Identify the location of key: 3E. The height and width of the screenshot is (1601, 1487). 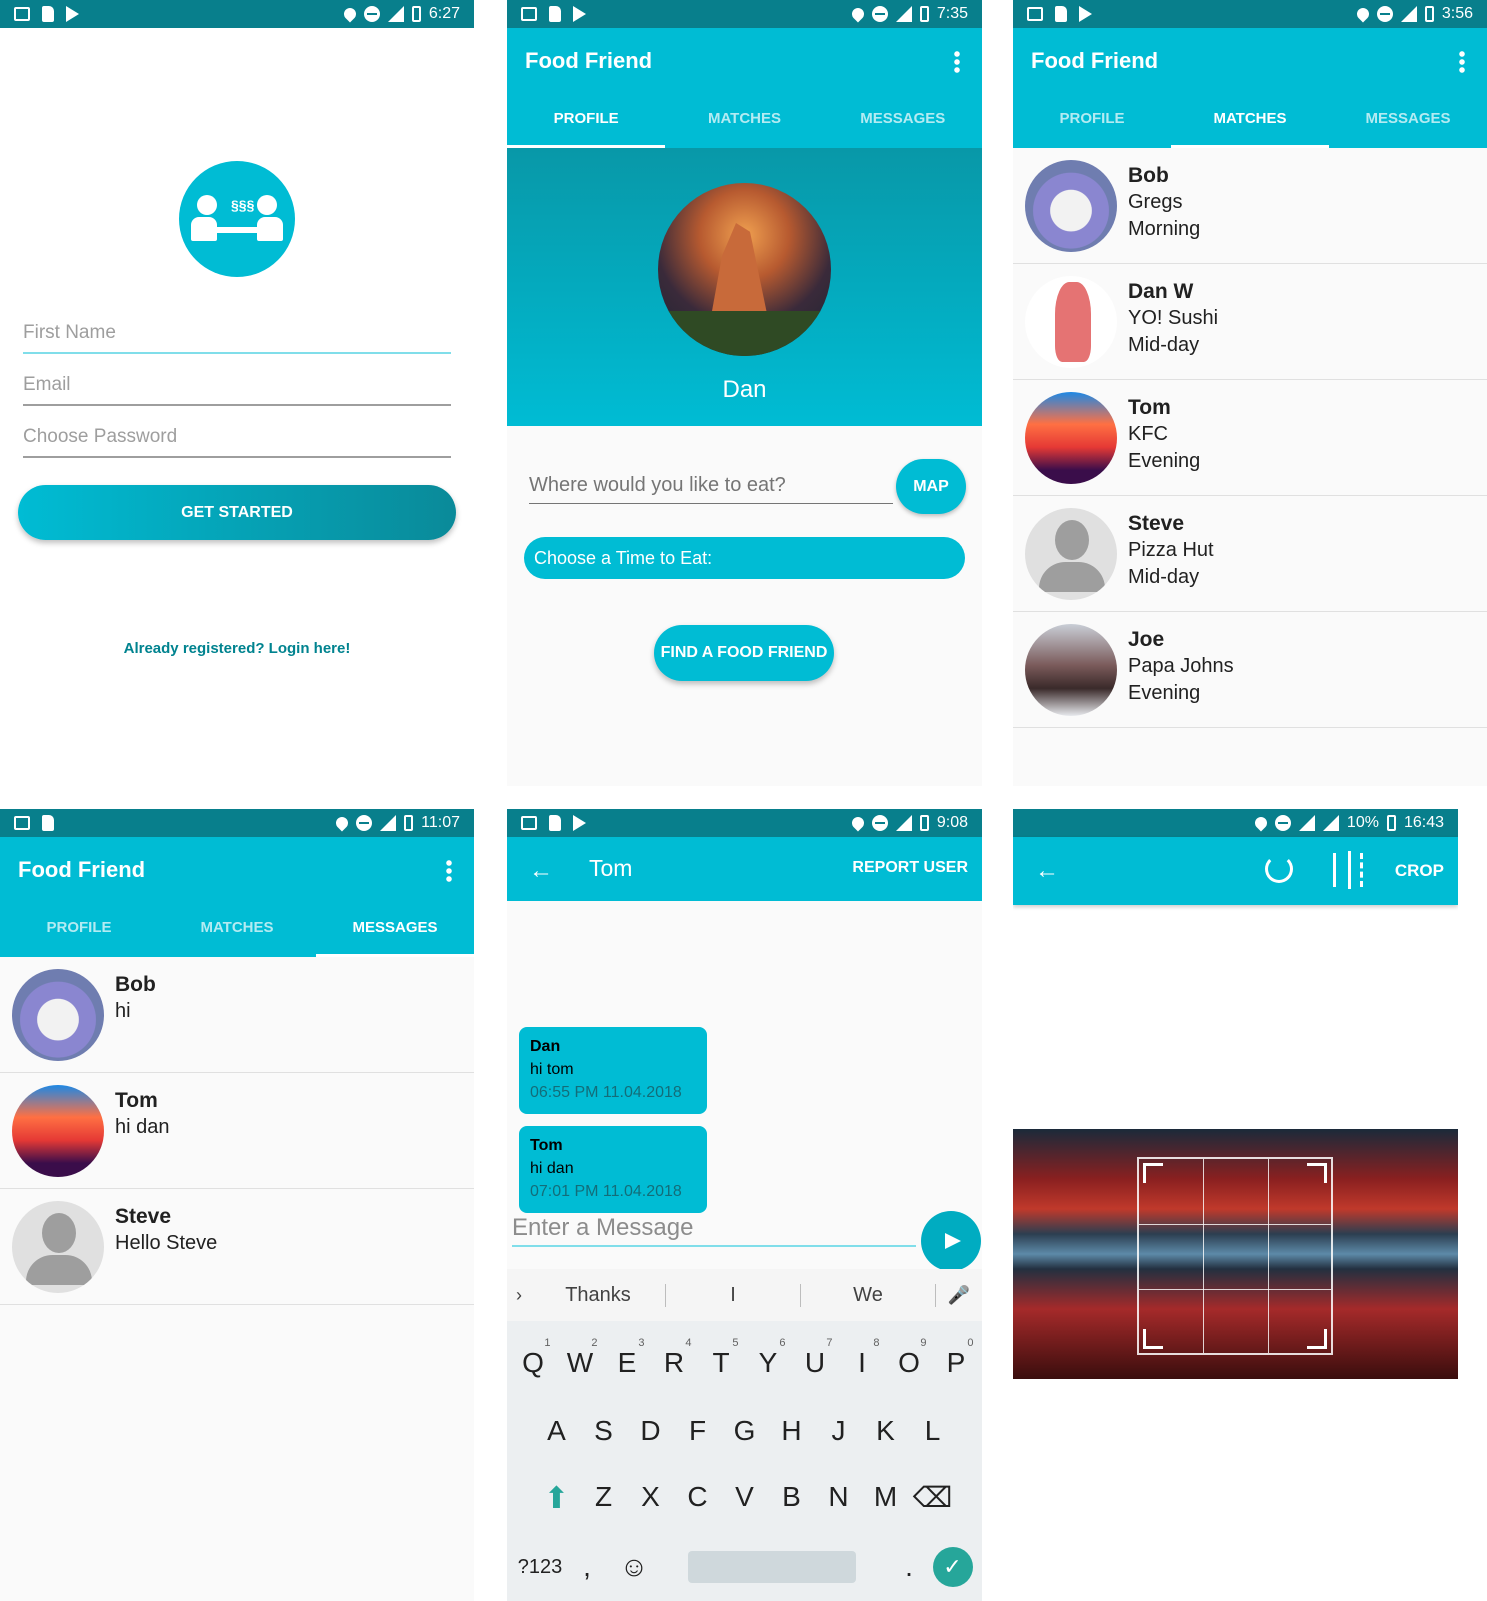
(627, 1358).